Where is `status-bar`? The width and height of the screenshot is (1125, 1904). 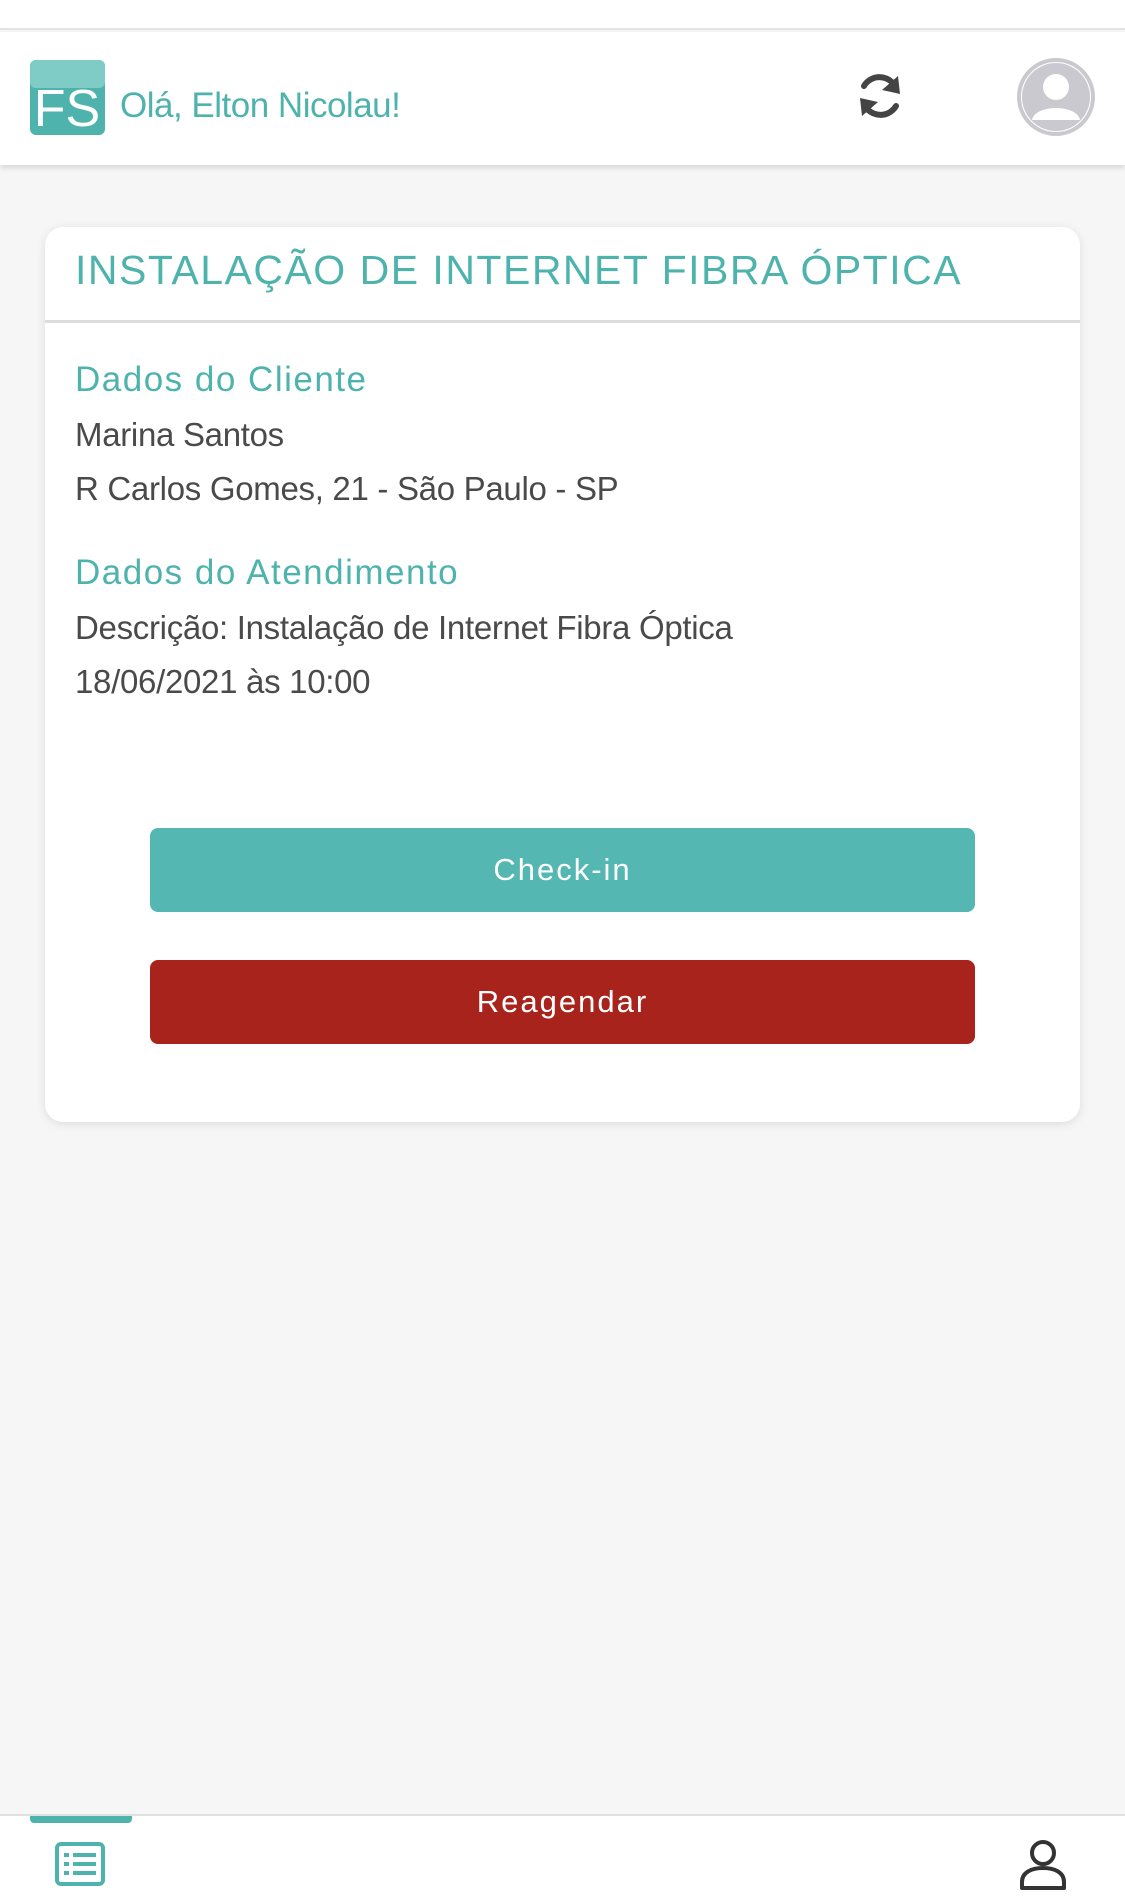
status-bar is located at coordinates (562, 15).